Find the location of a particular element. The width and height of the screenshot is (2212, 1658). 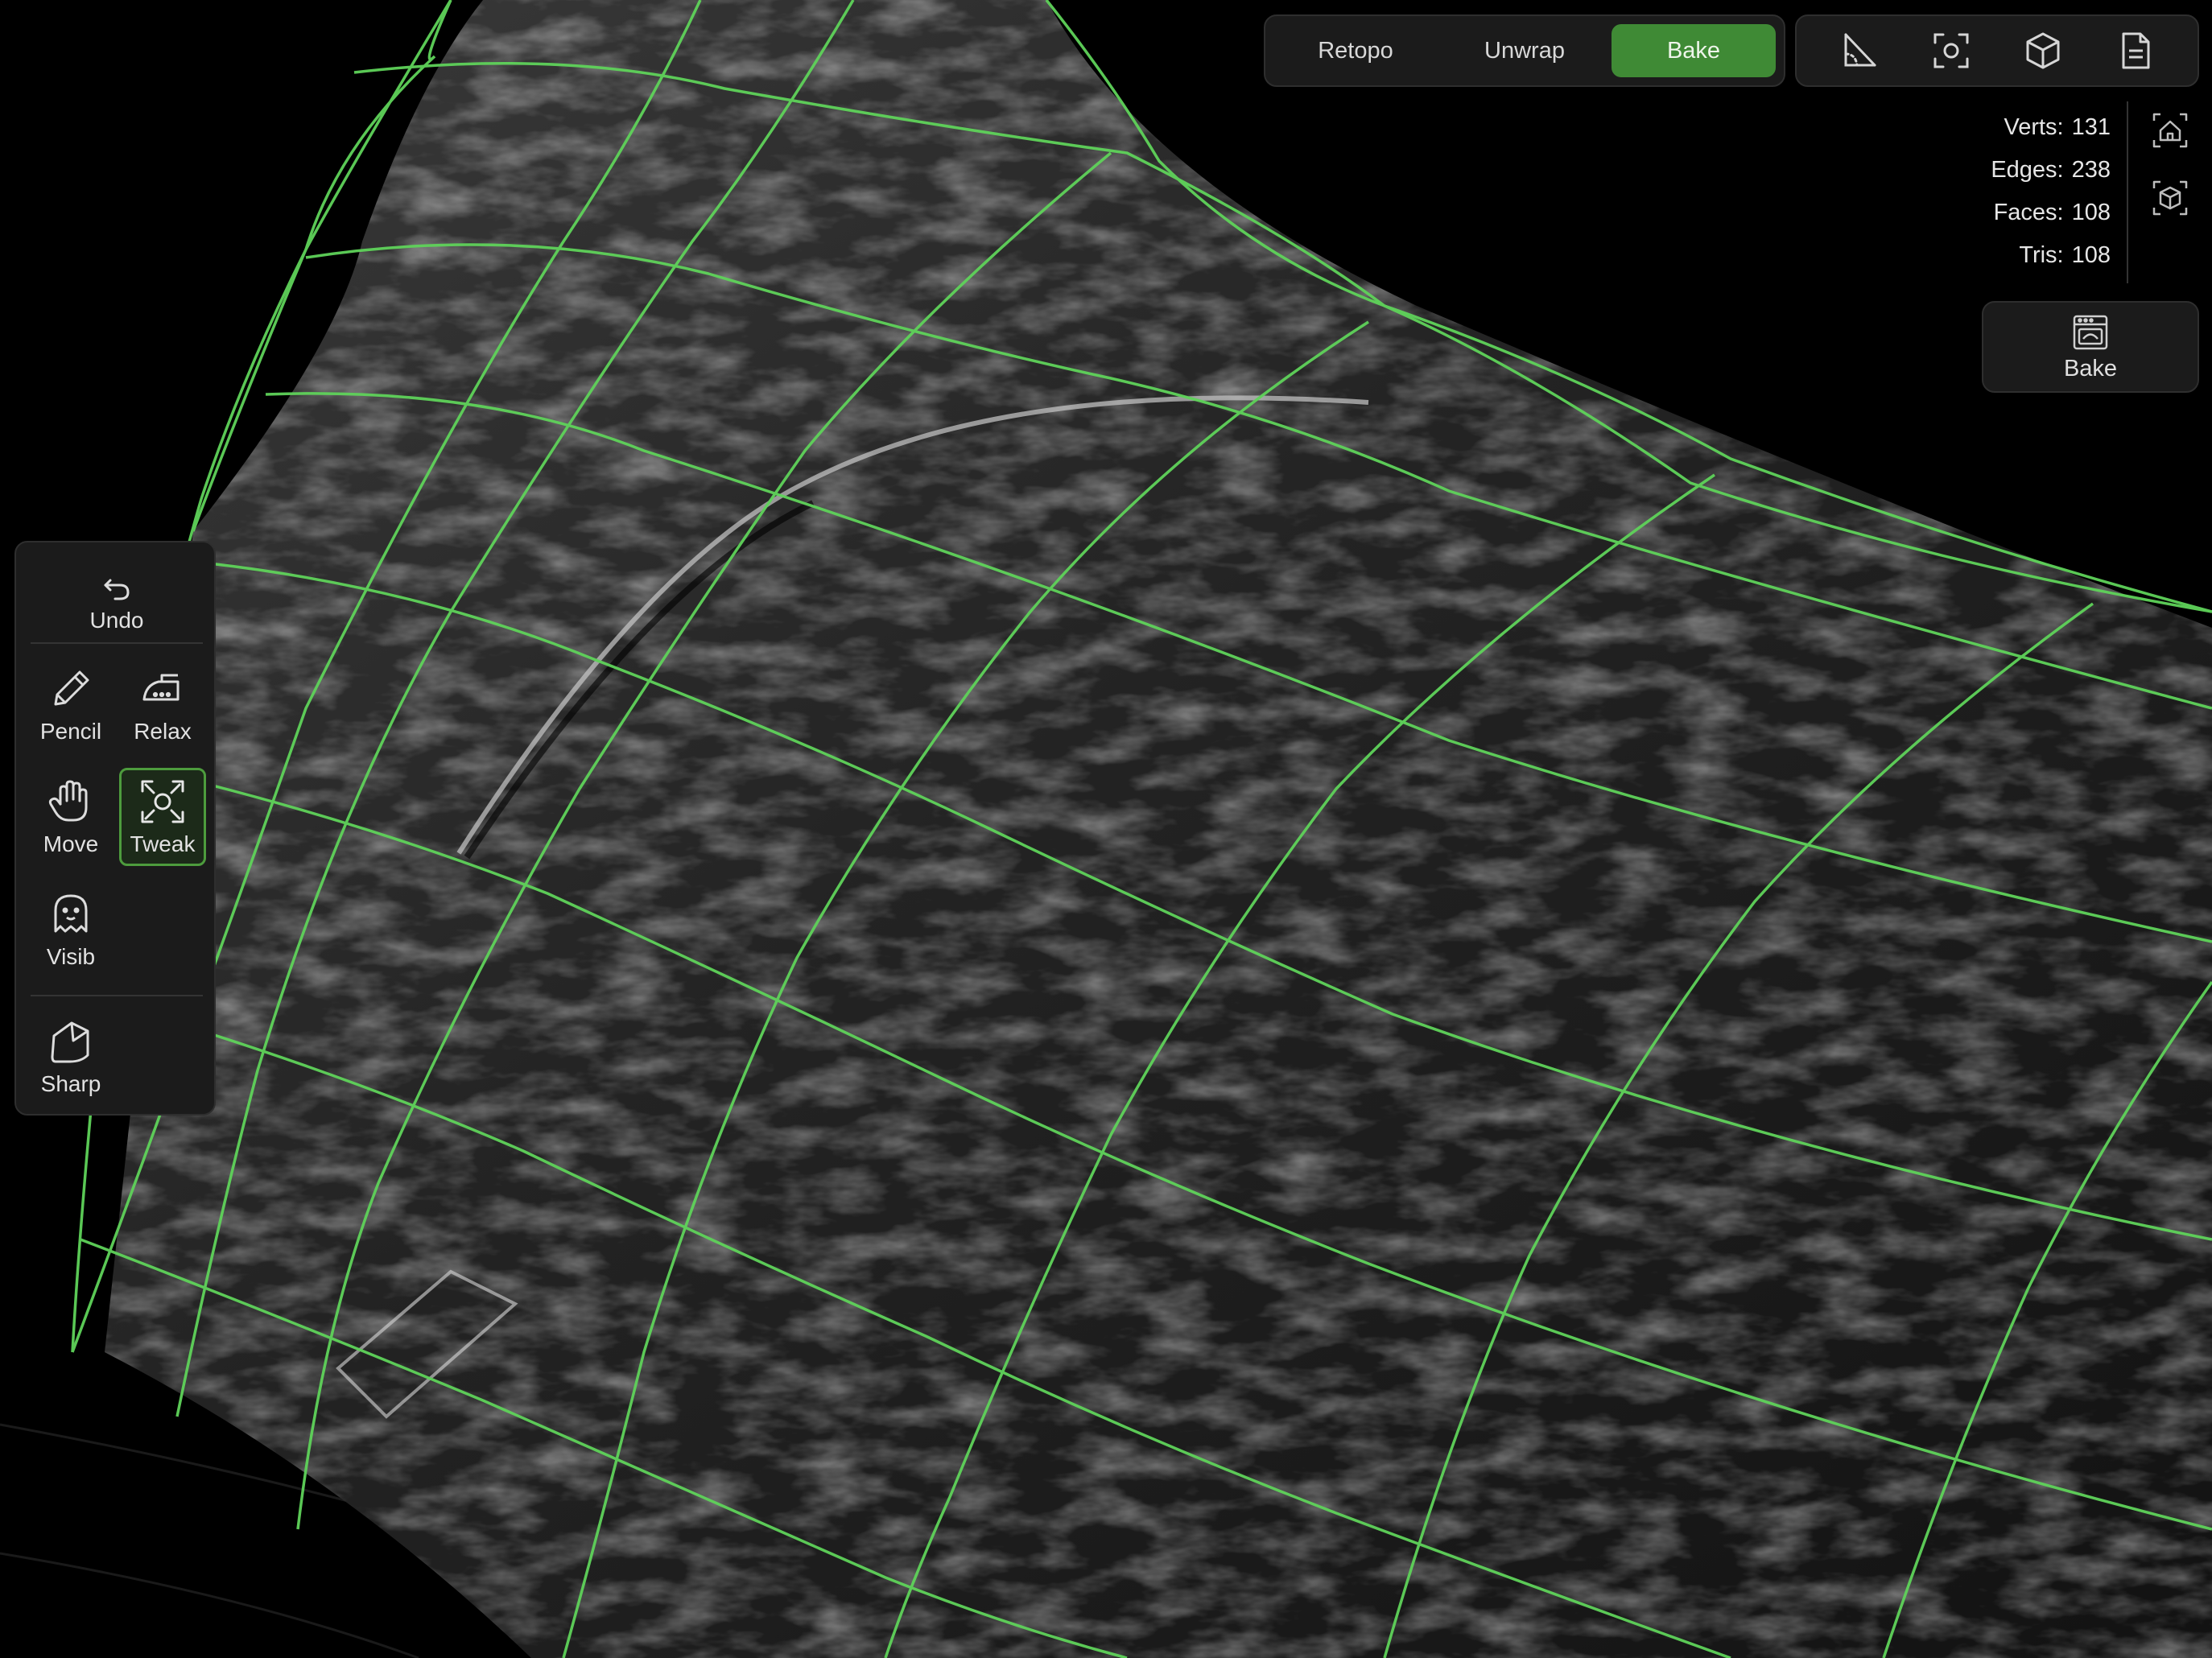

focus-camera-icon is located at coordinates (1951, 51).